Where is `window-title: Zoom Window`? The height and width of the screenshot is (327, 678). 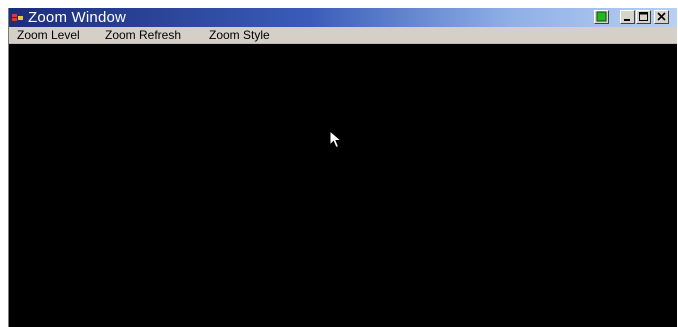 window-title: Zoom Window is located at coordinates (77, 17).